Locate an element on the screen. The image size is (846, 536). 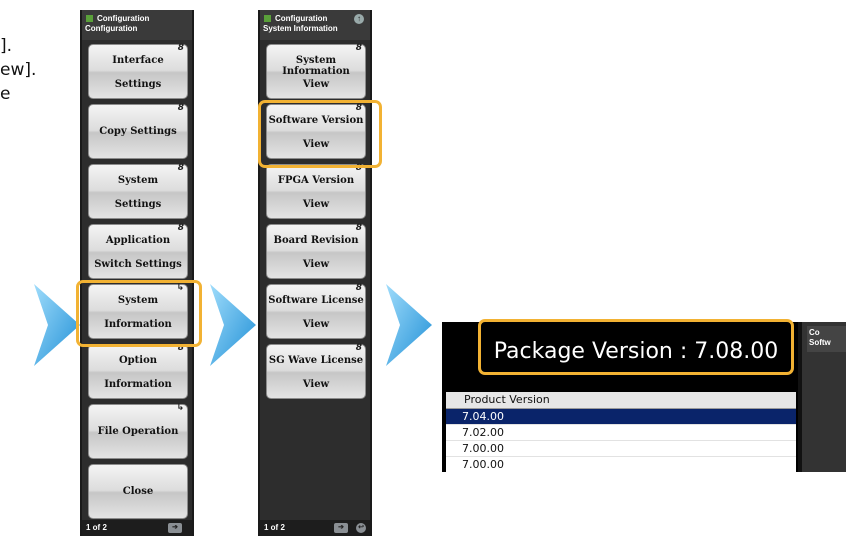
side-title: Co is located at coordinates (814, 332).